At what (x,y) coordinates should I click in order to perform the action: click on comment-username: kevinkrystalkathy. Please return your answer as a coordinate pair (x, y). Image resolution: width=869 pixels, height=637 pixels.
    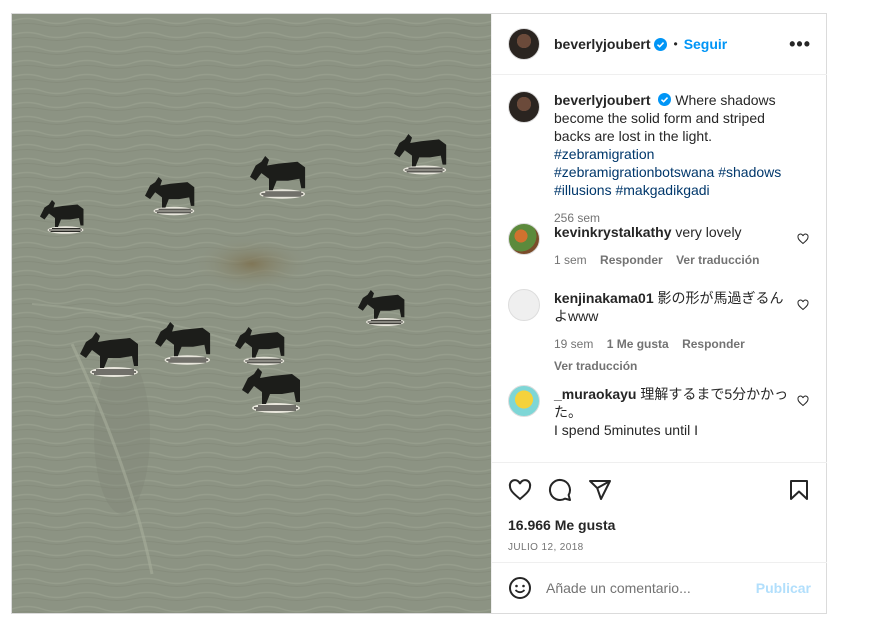
    Looking at the image, I should click on (613, 232).